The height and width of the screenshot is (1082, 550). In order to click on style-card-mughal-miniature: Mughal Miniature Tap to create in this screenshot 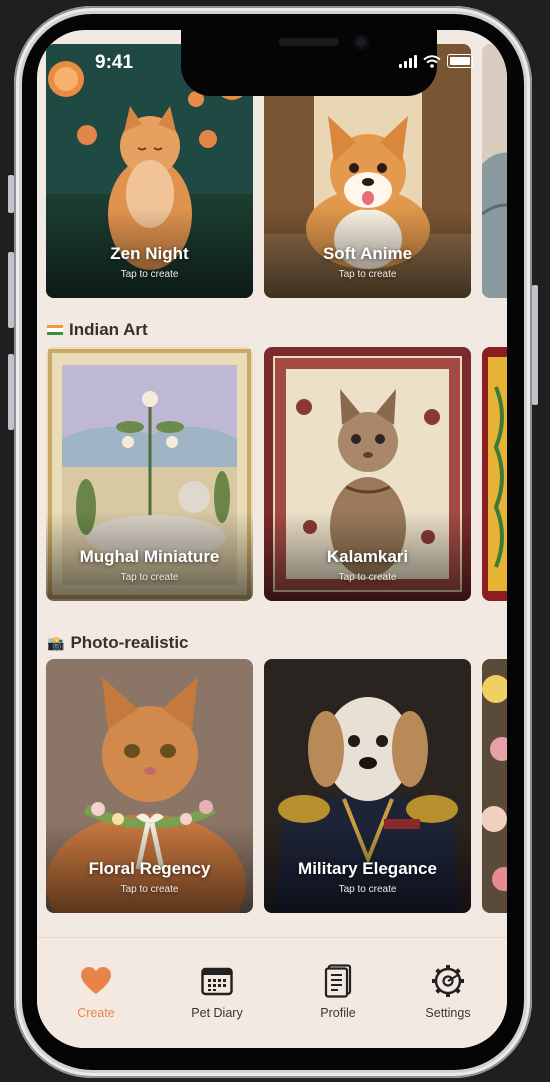, I will do `click(149, 474)`.